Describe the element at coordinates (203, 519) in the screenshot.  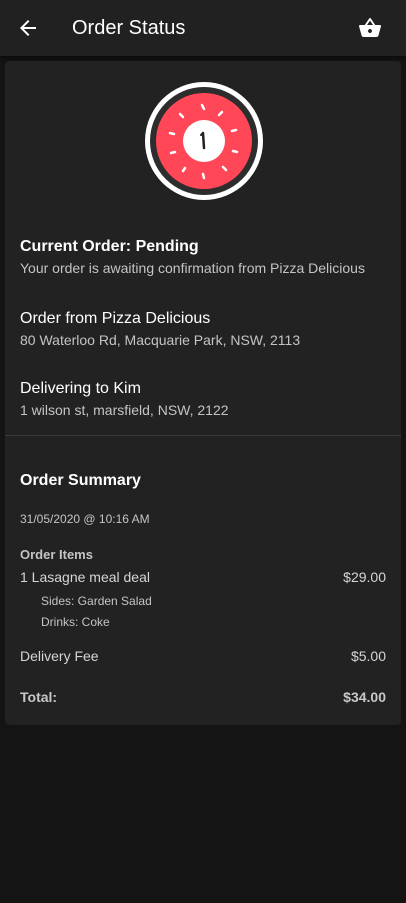
I see `order-date-block: 31/05/2020 @ 10:16 AM` at that location.